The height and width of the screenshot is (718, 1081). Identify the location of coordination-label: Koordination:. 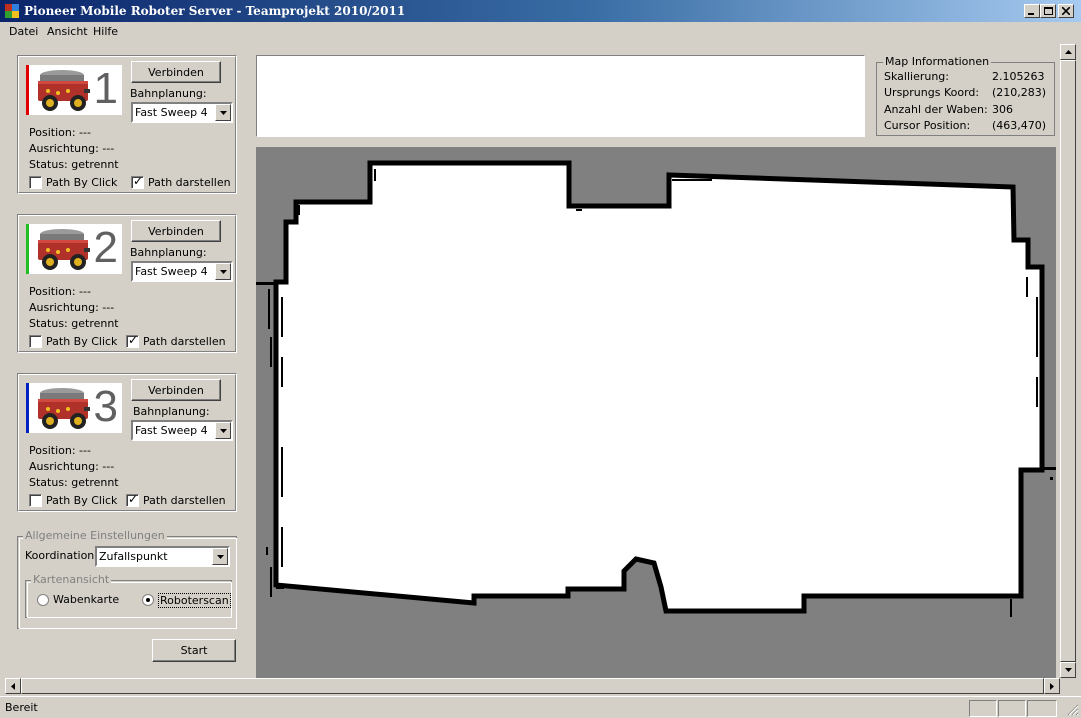
(61, 555).